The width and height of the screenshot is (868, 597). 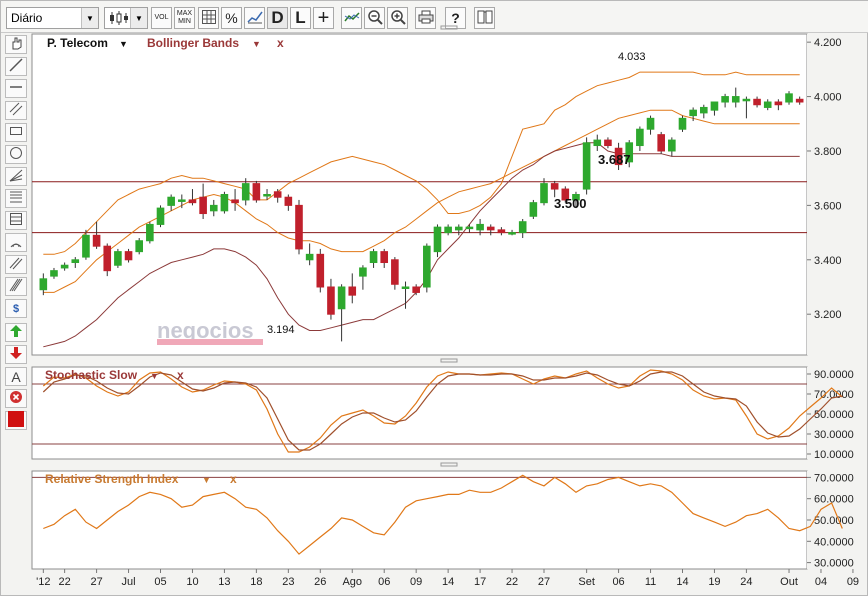 I want to click on y-tick-label: 3.200, so click(x=828, y=315).